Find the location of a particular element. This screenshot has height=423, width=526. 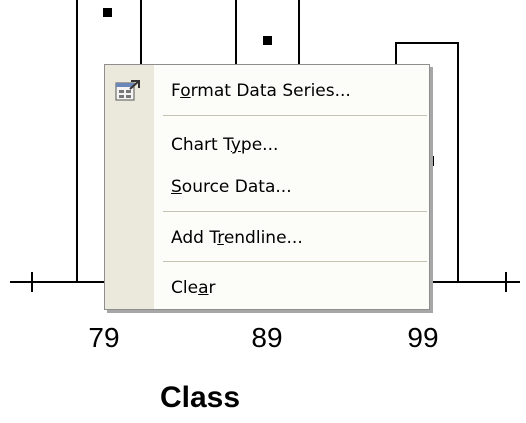

menu-item-mnemonic: o is located at coordinates (185, 91).